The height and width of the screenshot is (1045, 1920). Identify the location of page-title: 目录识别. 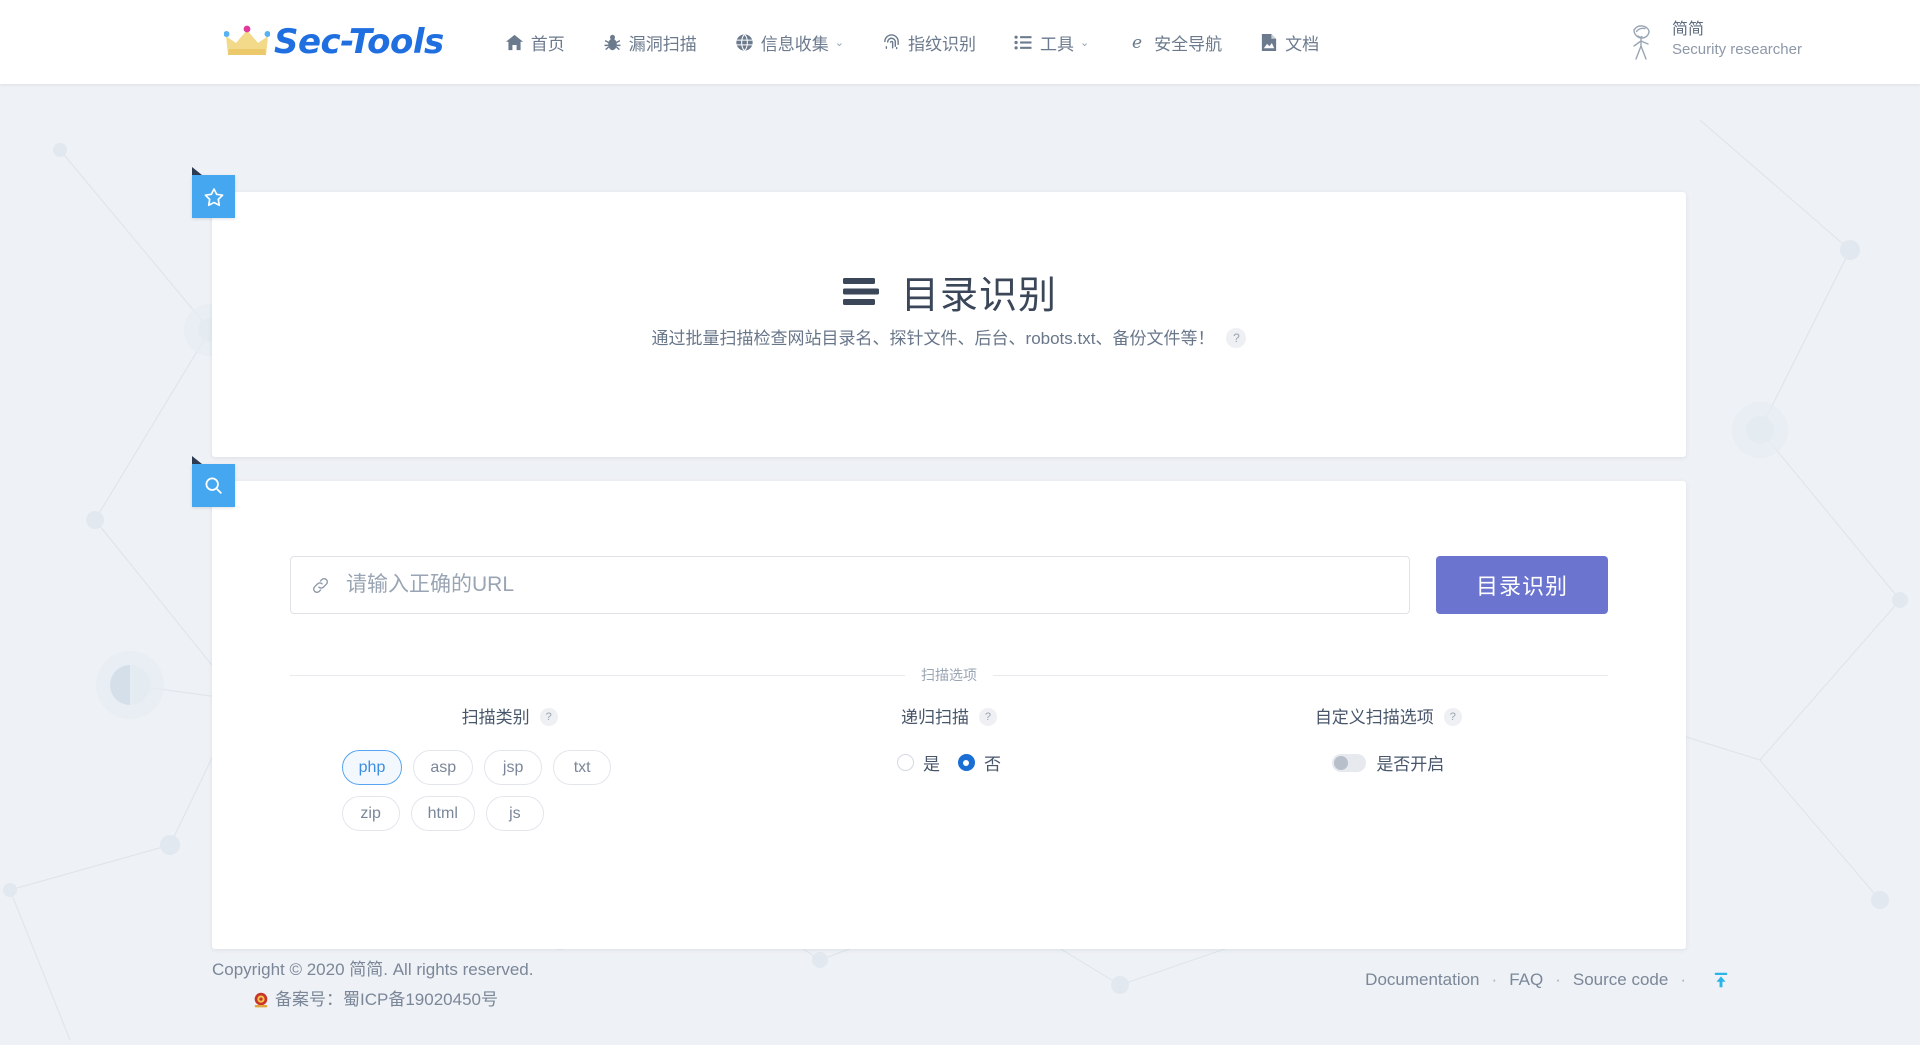
(949, 291).